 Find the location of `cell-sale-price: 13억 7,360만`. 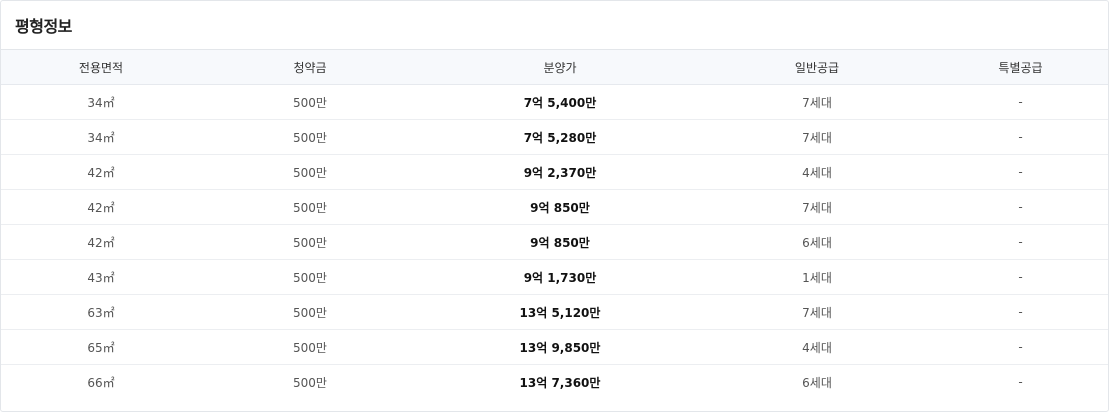

cell-sale-price: 13억 7,360만 is located at coordinates (560, 382).